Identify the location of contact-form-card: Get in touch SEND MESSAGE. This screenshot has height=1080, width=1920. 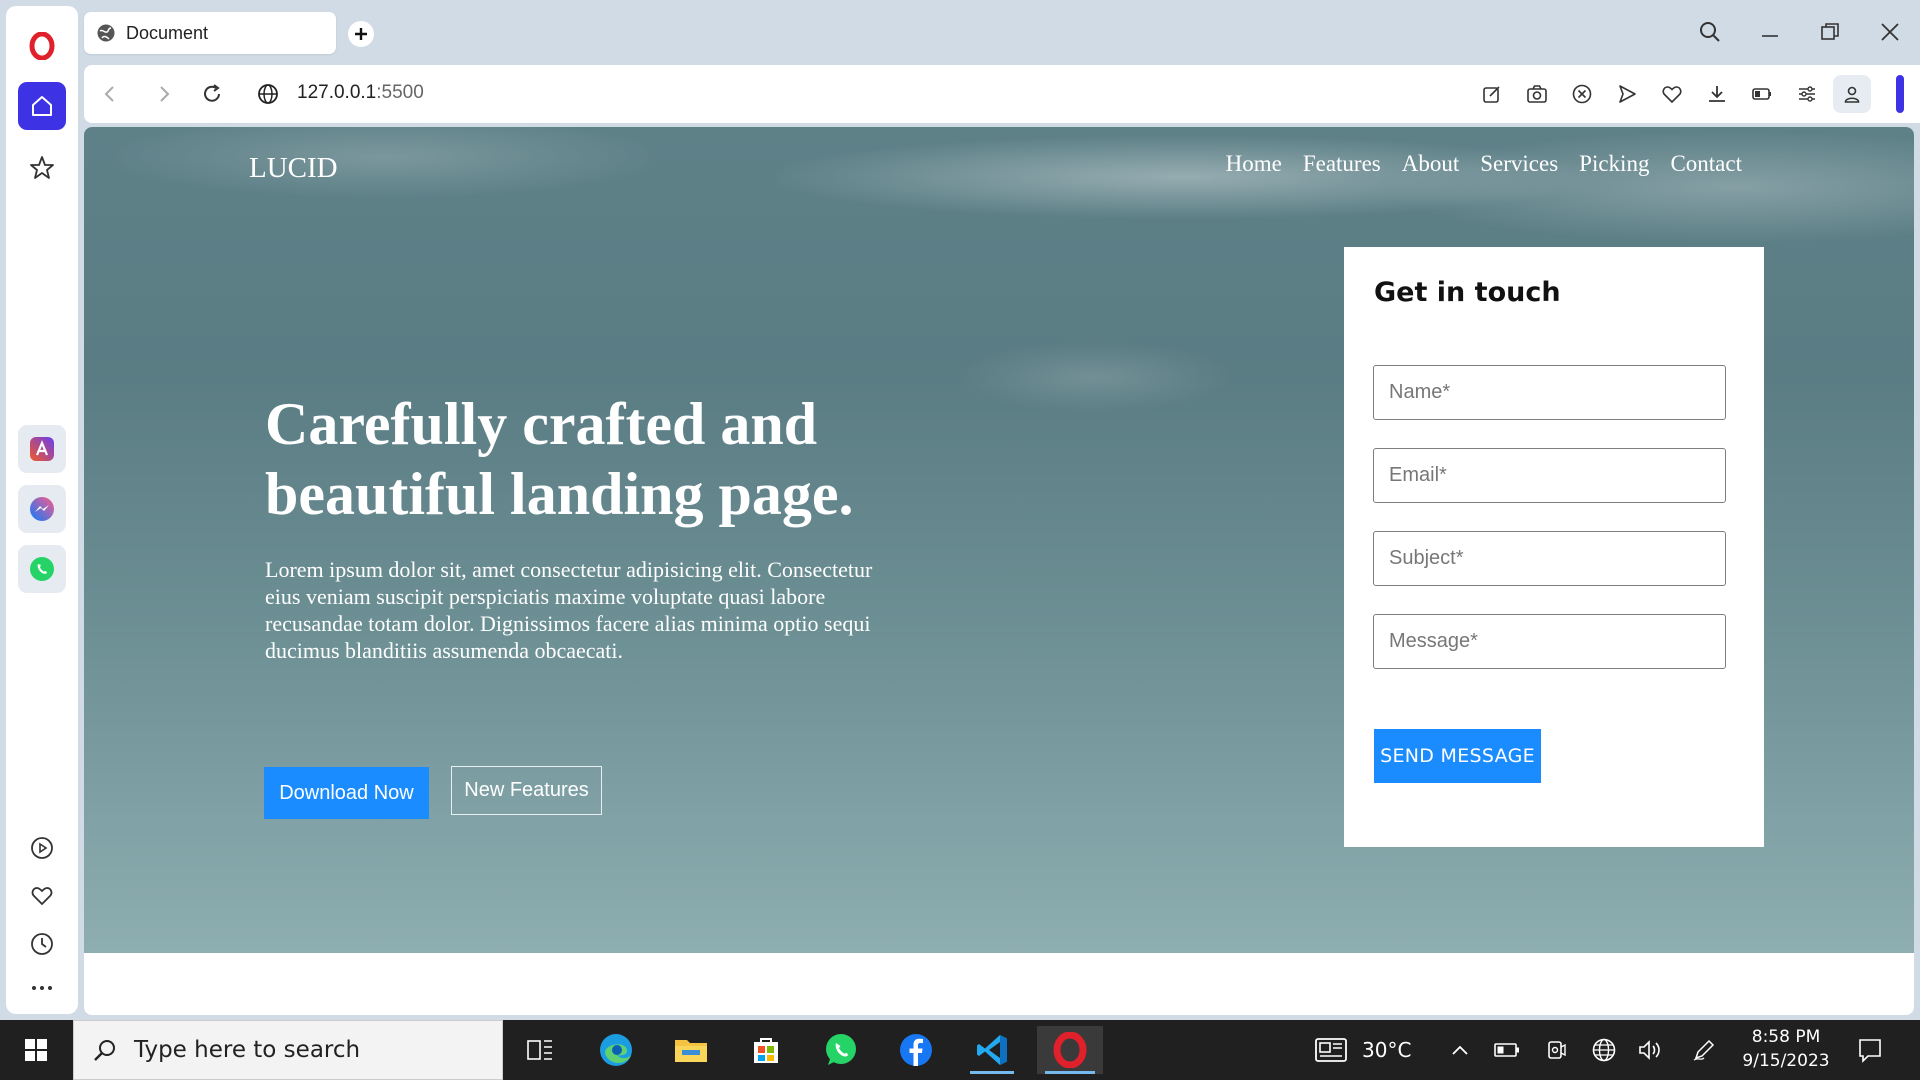
(1554, 547).